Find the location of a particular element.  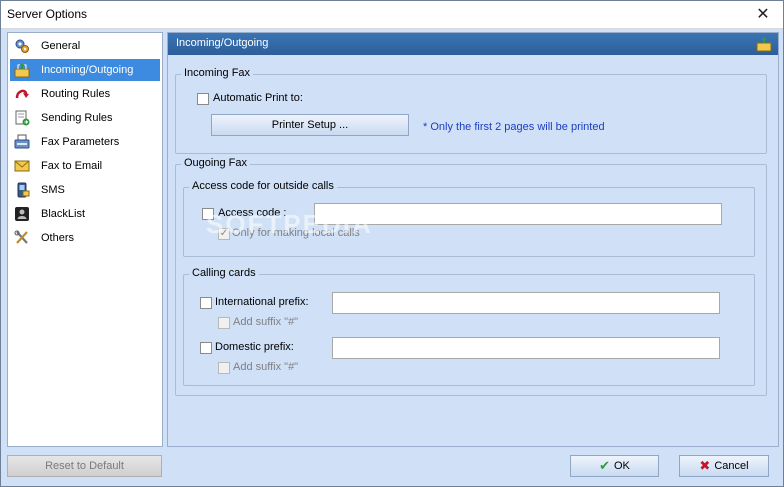

panel-header: Incoming/Outgoing is located at coordinates (473, 44).